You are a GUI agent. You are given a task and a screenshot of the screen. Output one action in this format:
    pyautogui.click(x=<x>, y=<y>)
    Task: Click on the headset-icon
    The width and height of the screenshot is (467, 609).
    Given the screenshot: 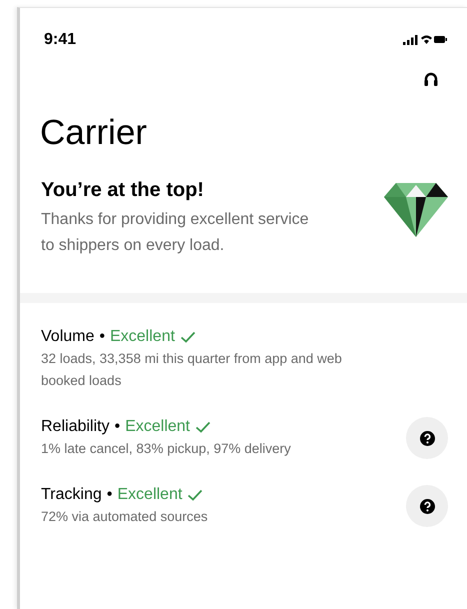 What is the action you would take?
    pyautogui.click(x=431, y=80)
    